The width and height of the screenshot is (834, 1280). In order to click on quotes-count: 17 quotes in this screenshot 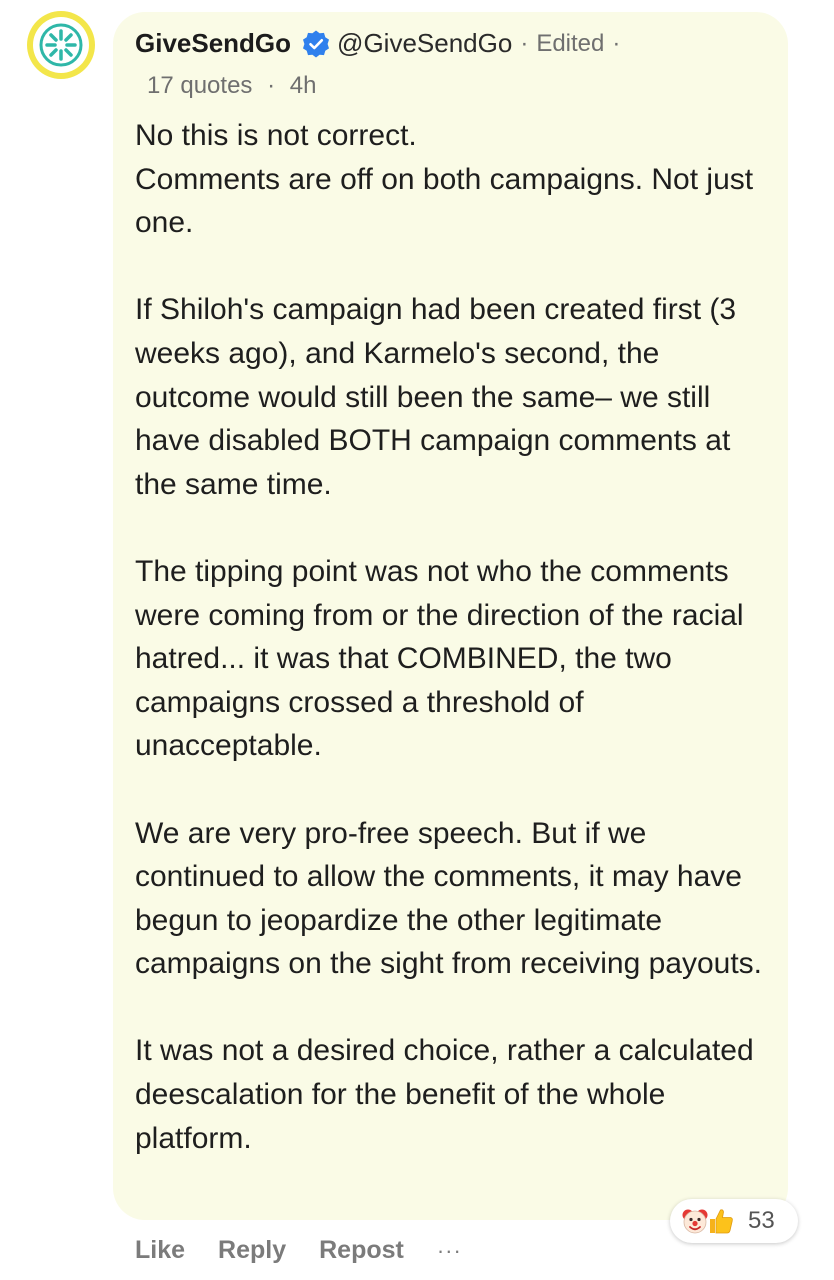, I will do `click(199, 85)`.